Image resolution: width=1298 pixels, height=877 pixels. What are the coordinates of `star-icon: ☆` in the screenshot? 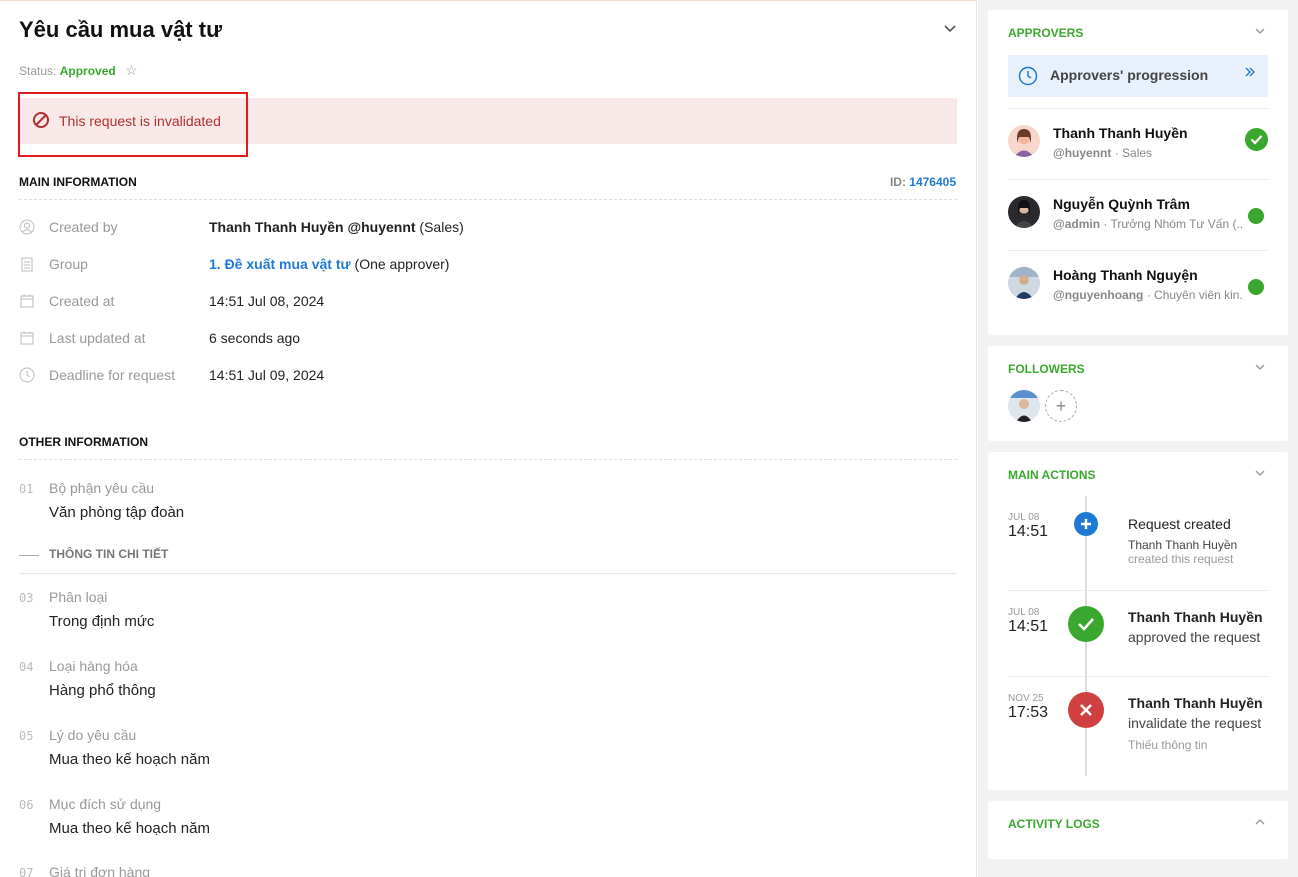 It's located at (131, 70).